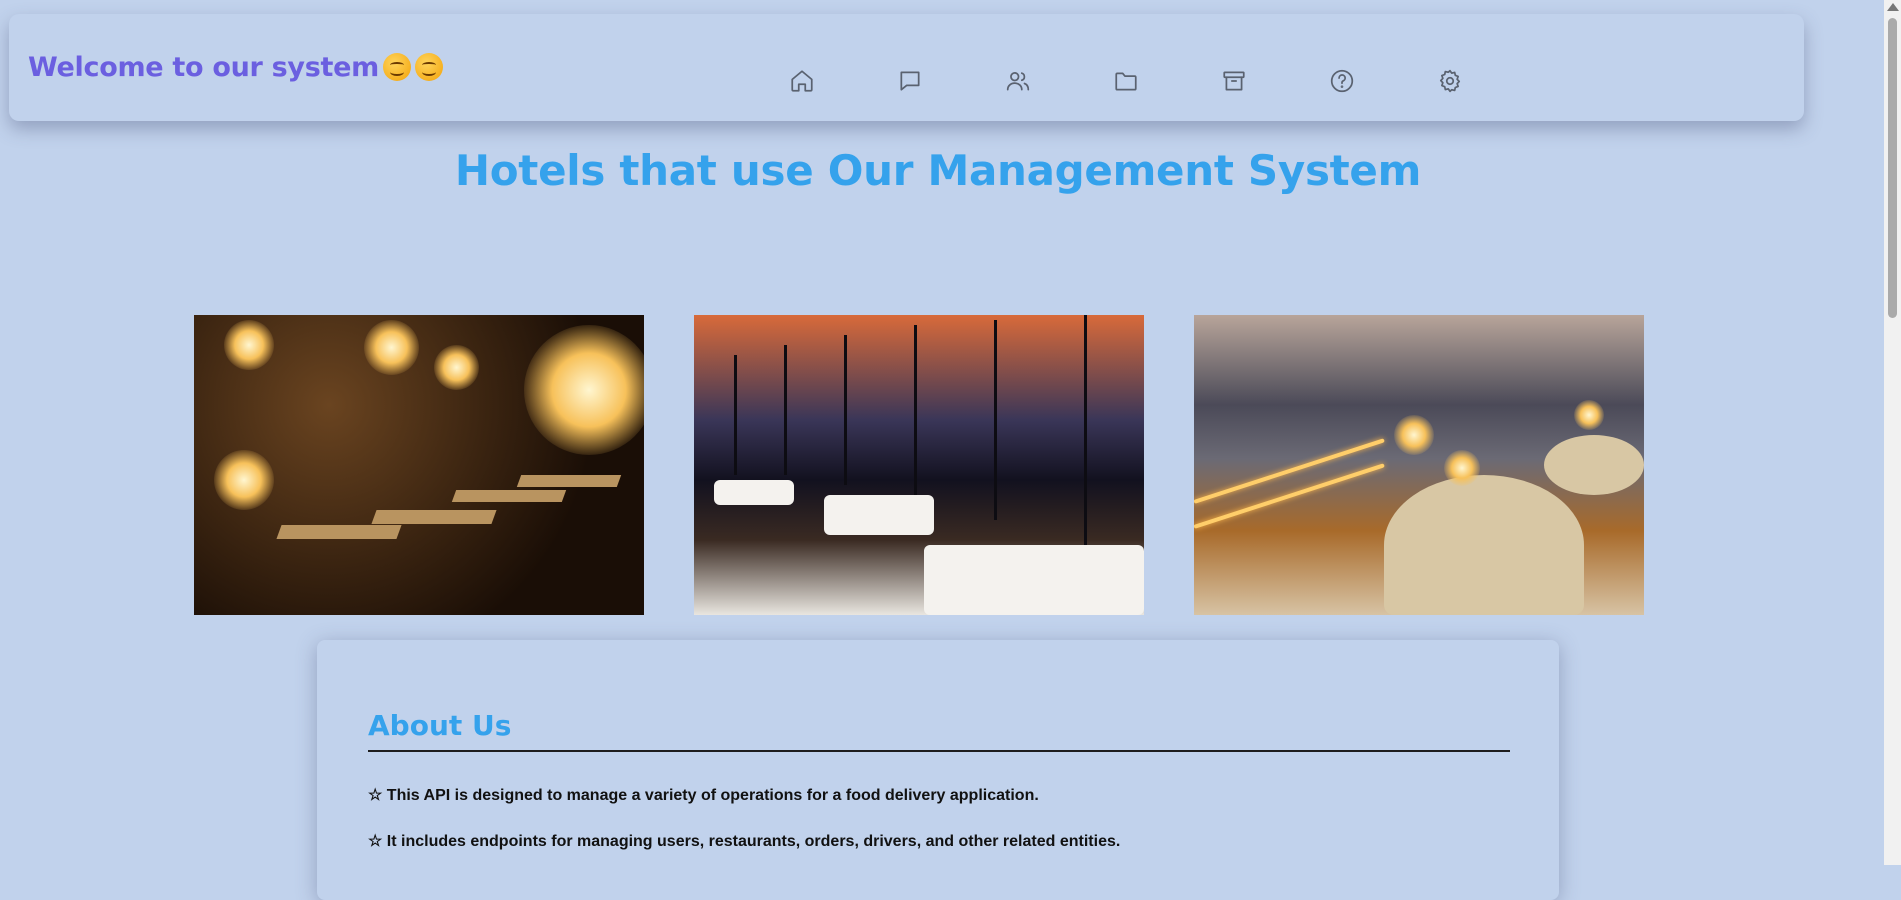  I want to click on home-icon, so click(802, 81).